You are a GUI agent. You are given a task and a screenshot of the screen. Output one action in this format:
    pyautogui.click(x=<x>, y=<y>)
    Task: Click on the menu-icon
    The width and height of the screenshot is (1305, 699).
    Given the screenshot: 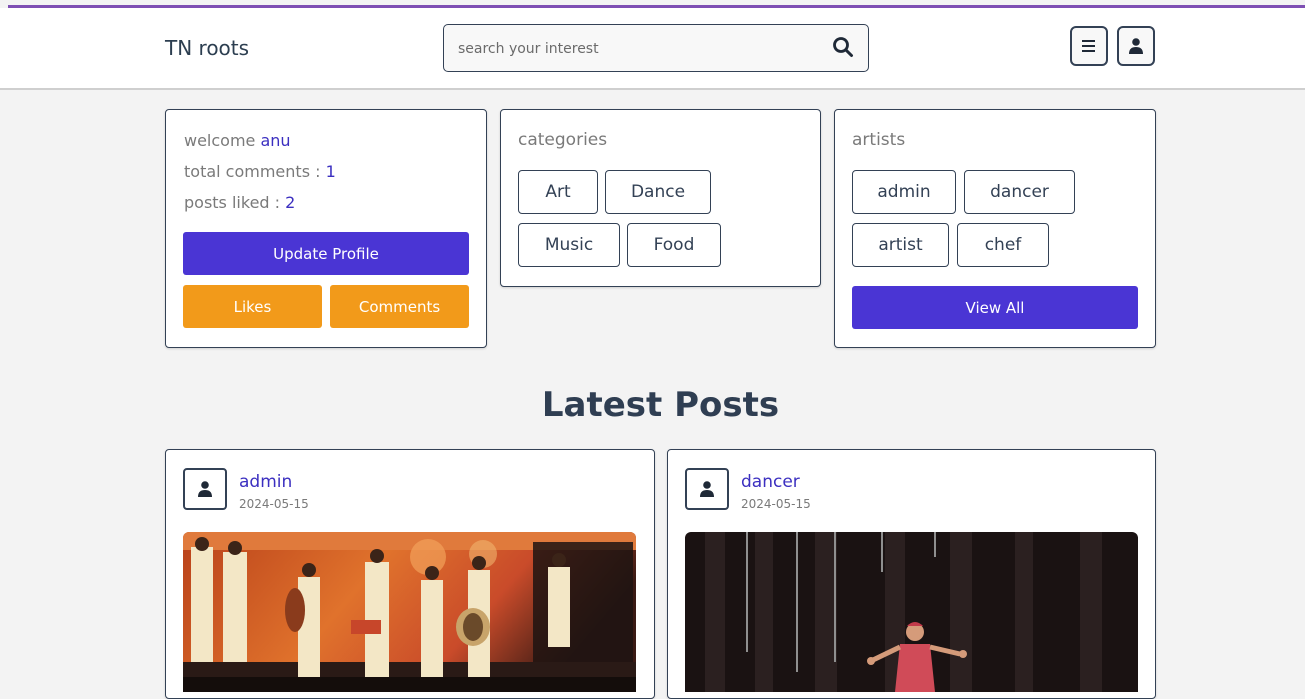 What is the action you would take?
    pyautogui.click(x=1088, y=46)
    